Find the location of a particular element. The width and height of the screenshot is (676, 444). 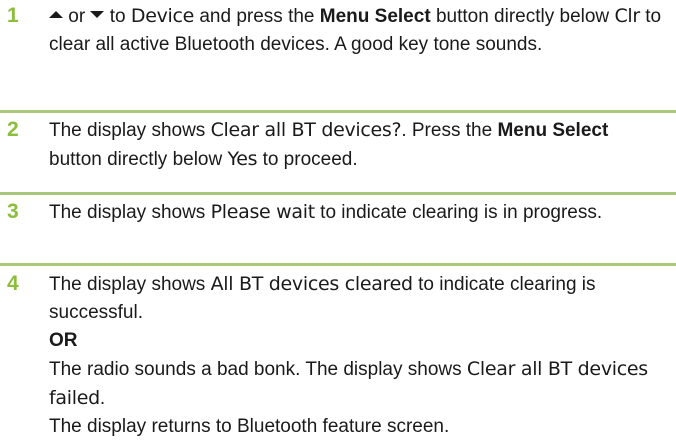

display-text-clear-all: Clear all BT devices? is located at coordinates (306, 130).